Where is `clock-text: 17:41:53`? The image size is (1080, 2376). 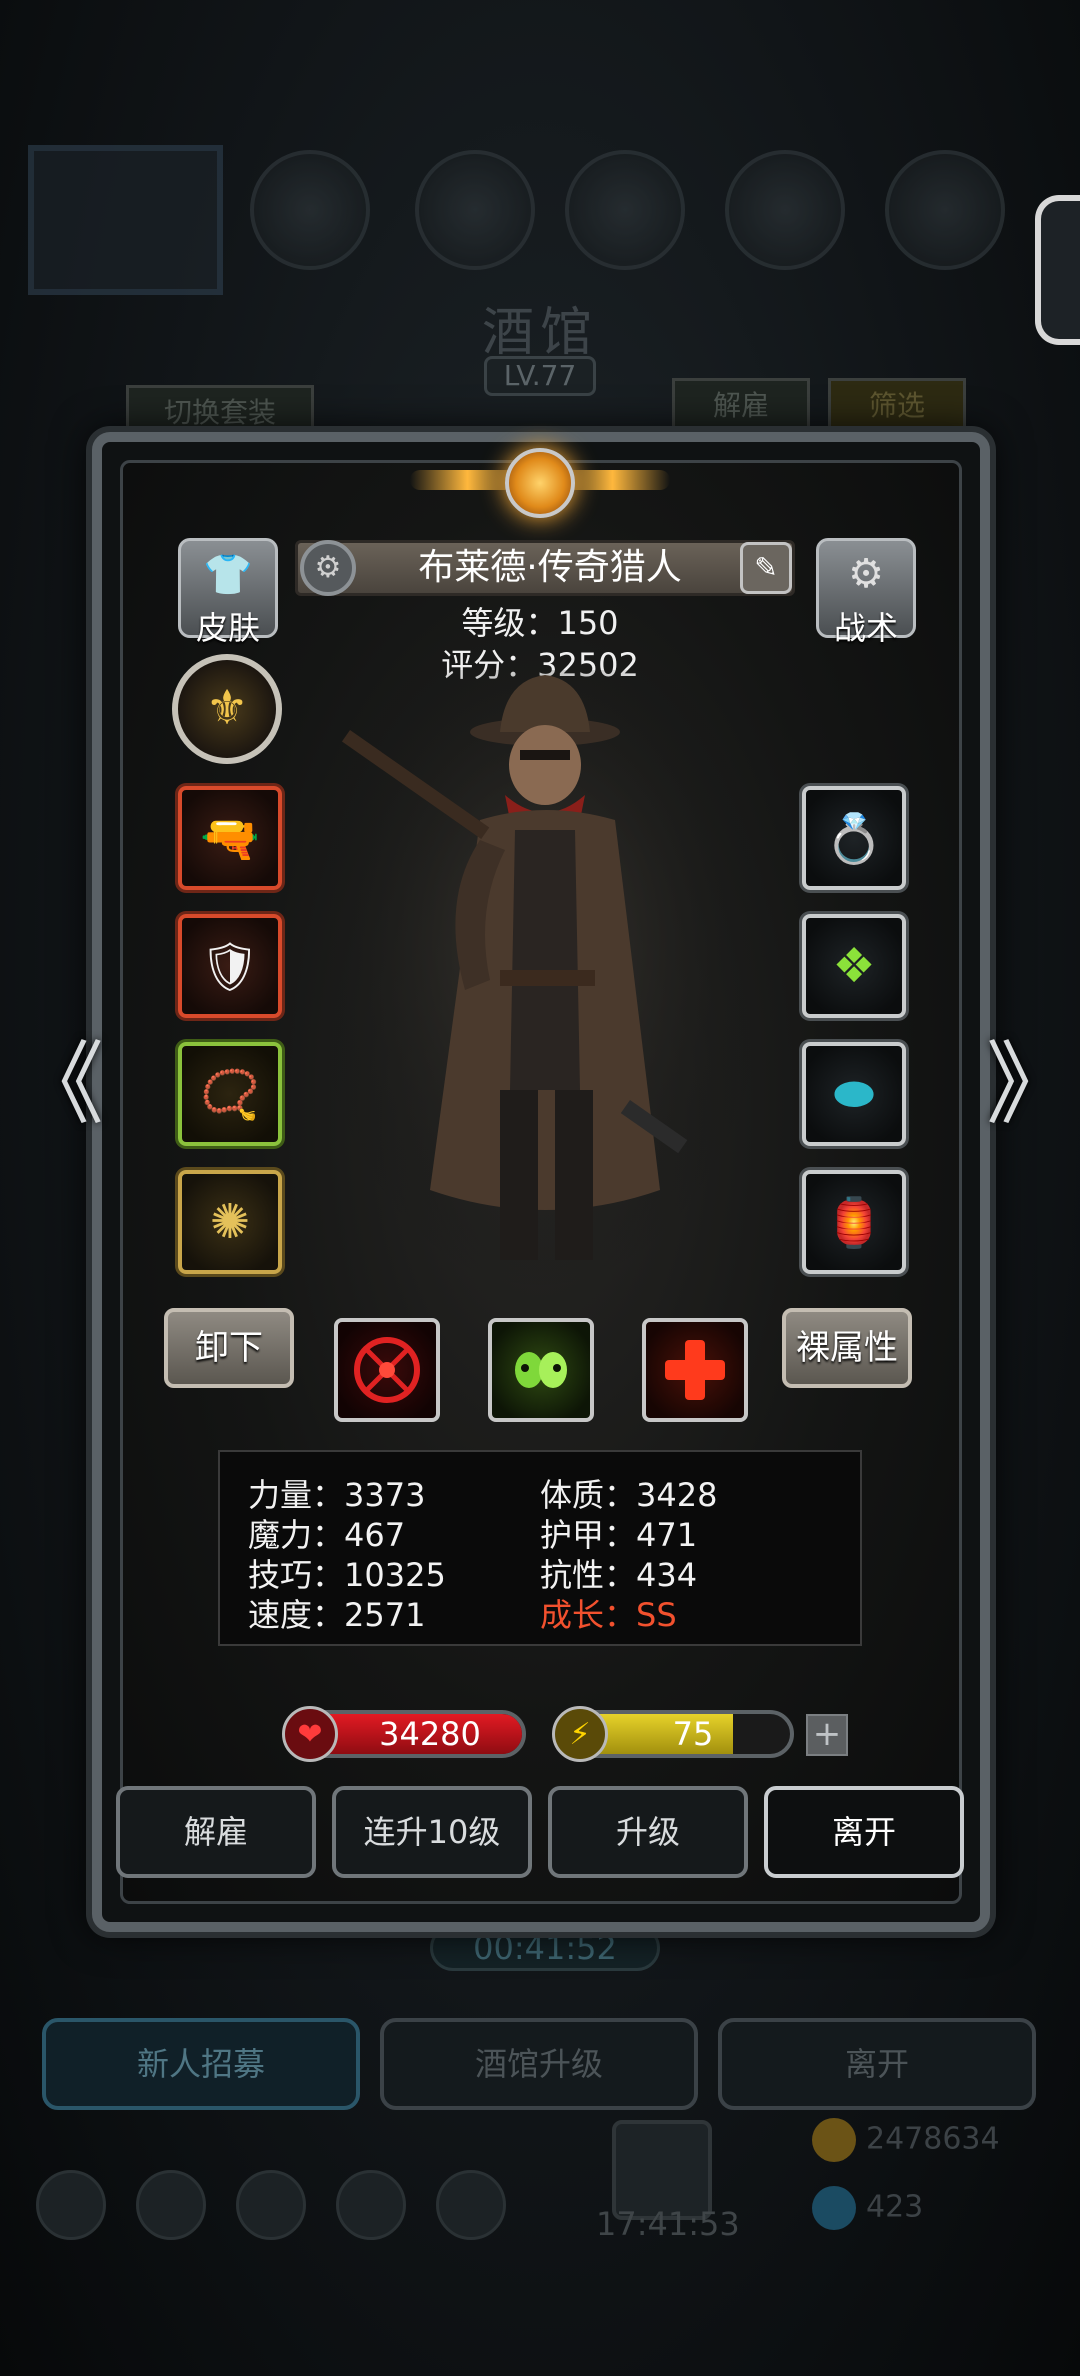
clock-text: 17:41:53 is located at coordinates (668, 2224).